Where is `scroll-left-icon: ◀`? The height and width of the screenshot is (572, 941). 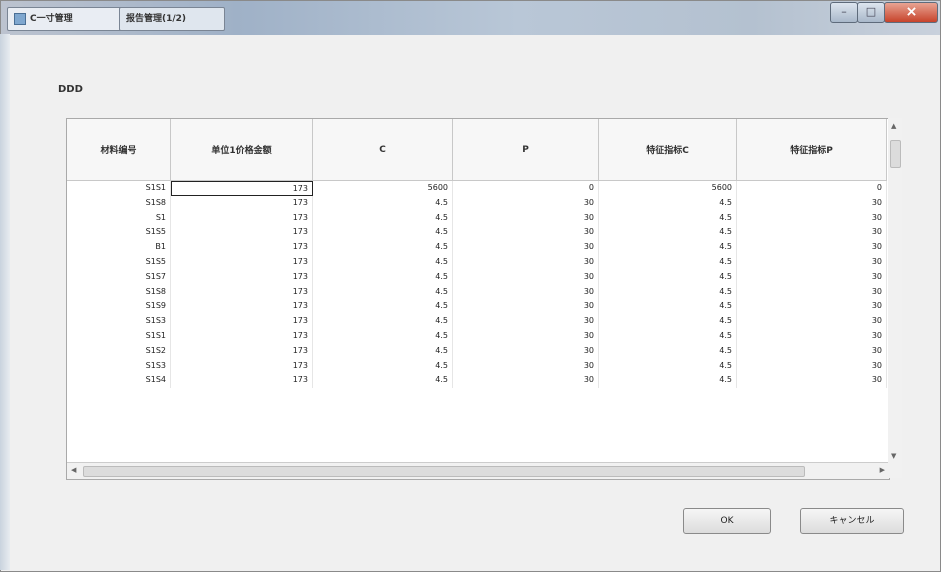 scroll-left-icon: ◀ is located at coordinates (73, 470).